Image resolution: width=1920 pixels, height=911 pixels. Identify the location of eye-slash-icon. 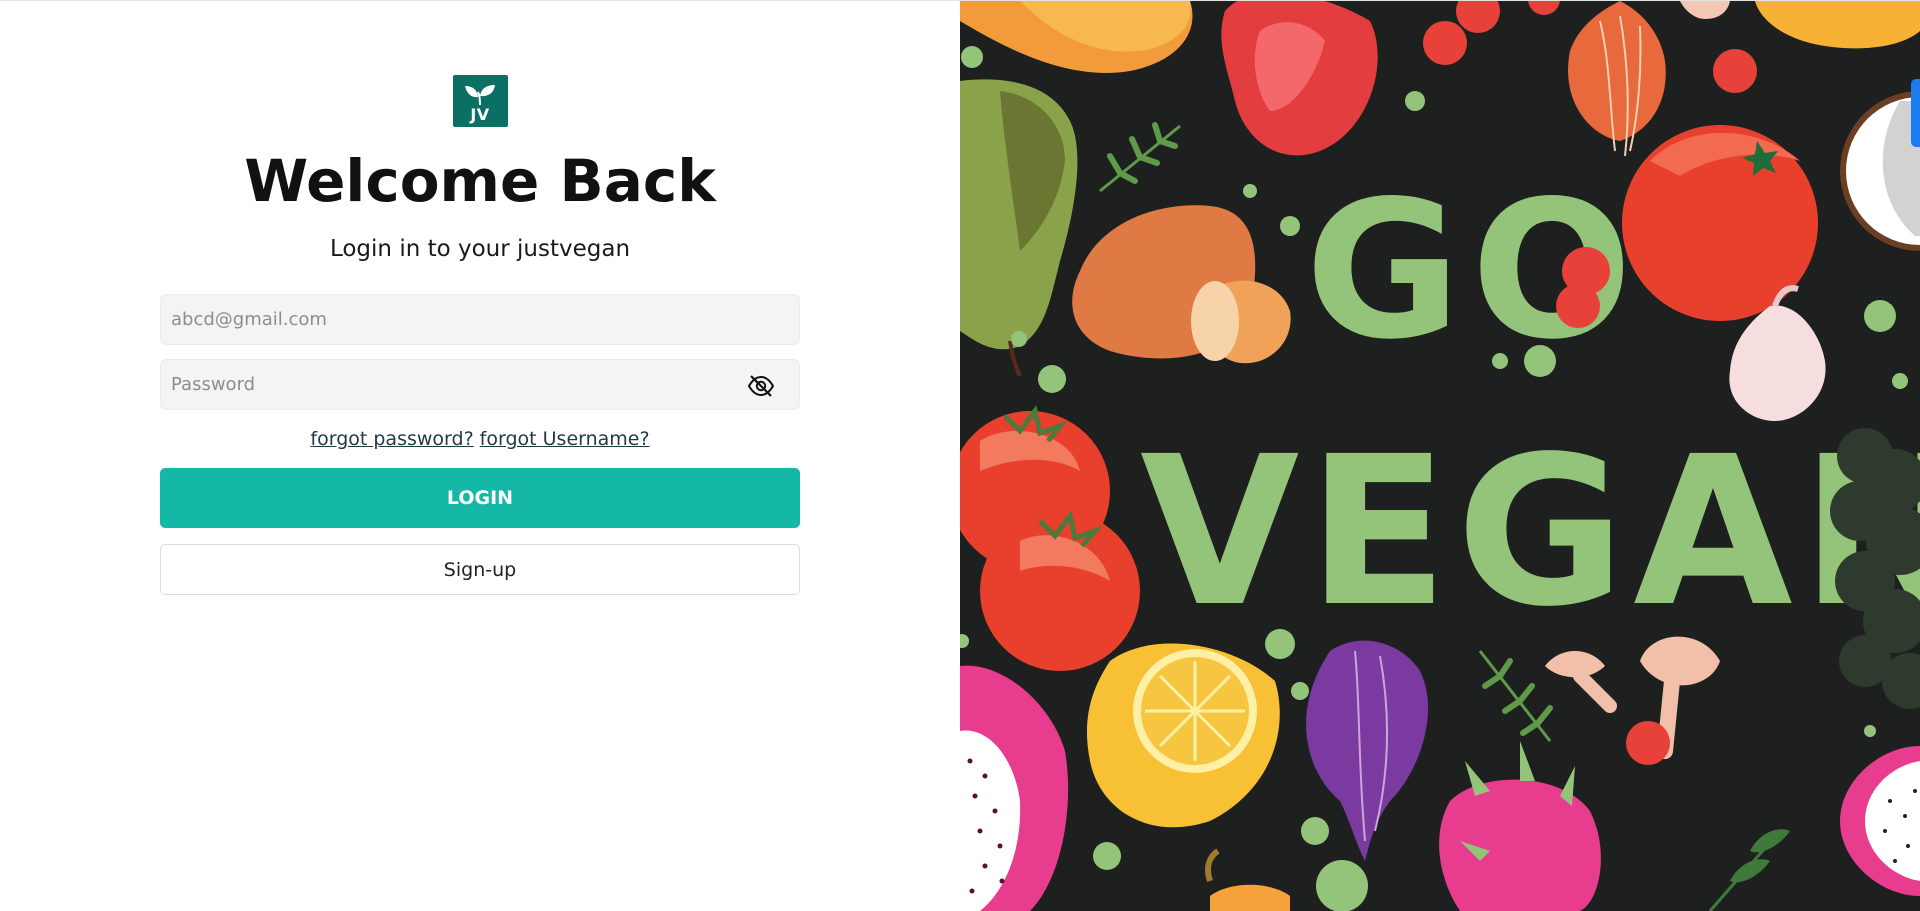
(761, 386).